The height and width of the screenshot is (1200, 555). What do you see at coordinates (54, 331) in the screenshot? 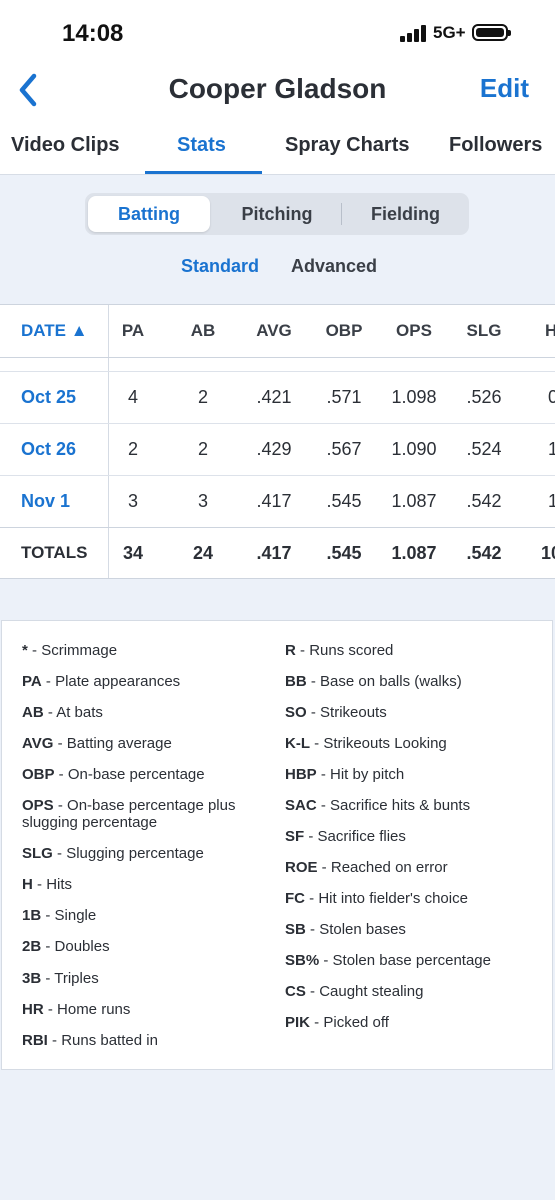
I see `date-sort-header: DATE ▲` at bounding box center [54, 331].